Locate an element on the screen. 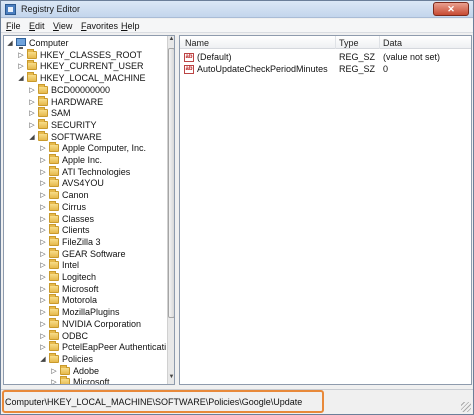  tree-item: ▷ Apple Inc. is located at coordinates (84, 160).